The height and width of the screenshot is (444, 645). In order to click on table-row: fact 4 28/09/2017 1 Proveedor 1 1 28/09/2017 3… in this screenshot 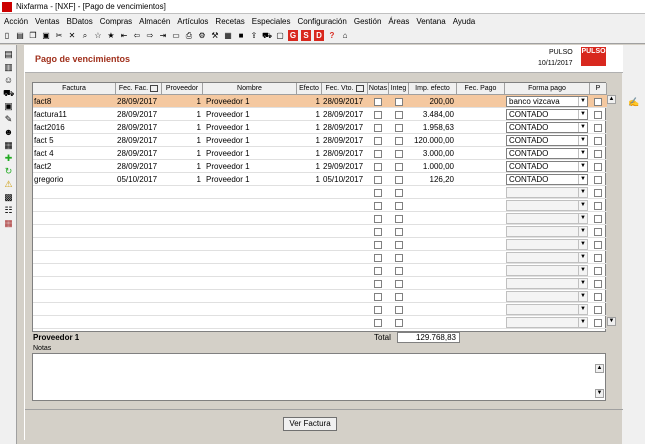, I will do `click(320, 153)`.